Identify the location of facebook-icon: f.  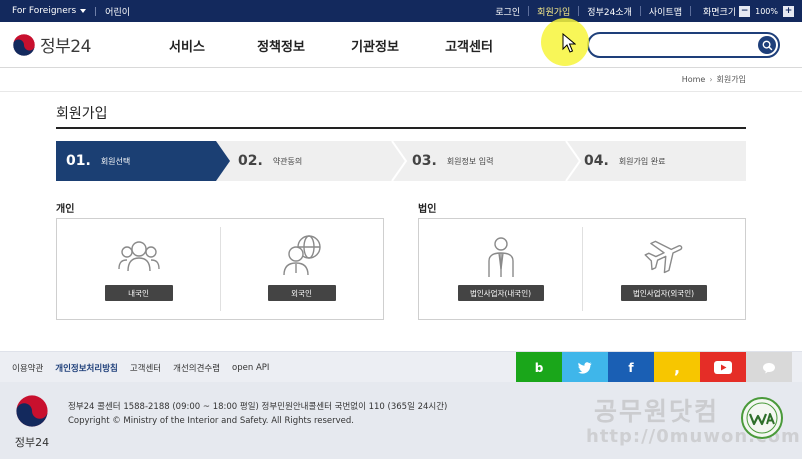
(631, 367).